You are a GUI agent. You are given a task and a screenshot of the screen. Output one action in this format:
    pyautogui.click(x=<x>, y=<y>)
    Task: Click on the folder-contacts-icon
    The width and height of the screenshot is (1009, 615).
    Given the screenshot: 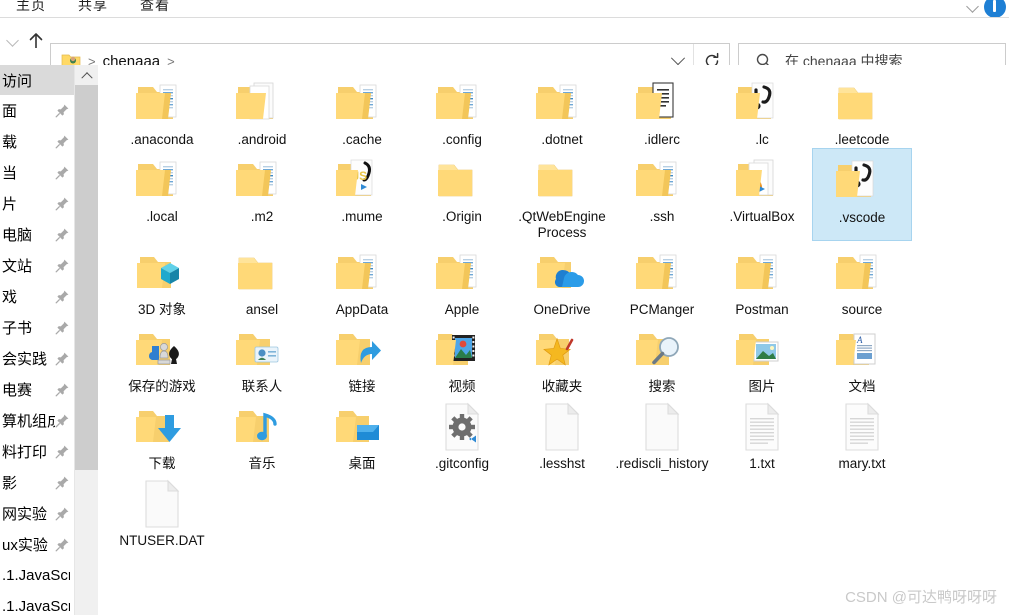 What is the action you would take?
    pyautogui.click(x=262, y=350)
    